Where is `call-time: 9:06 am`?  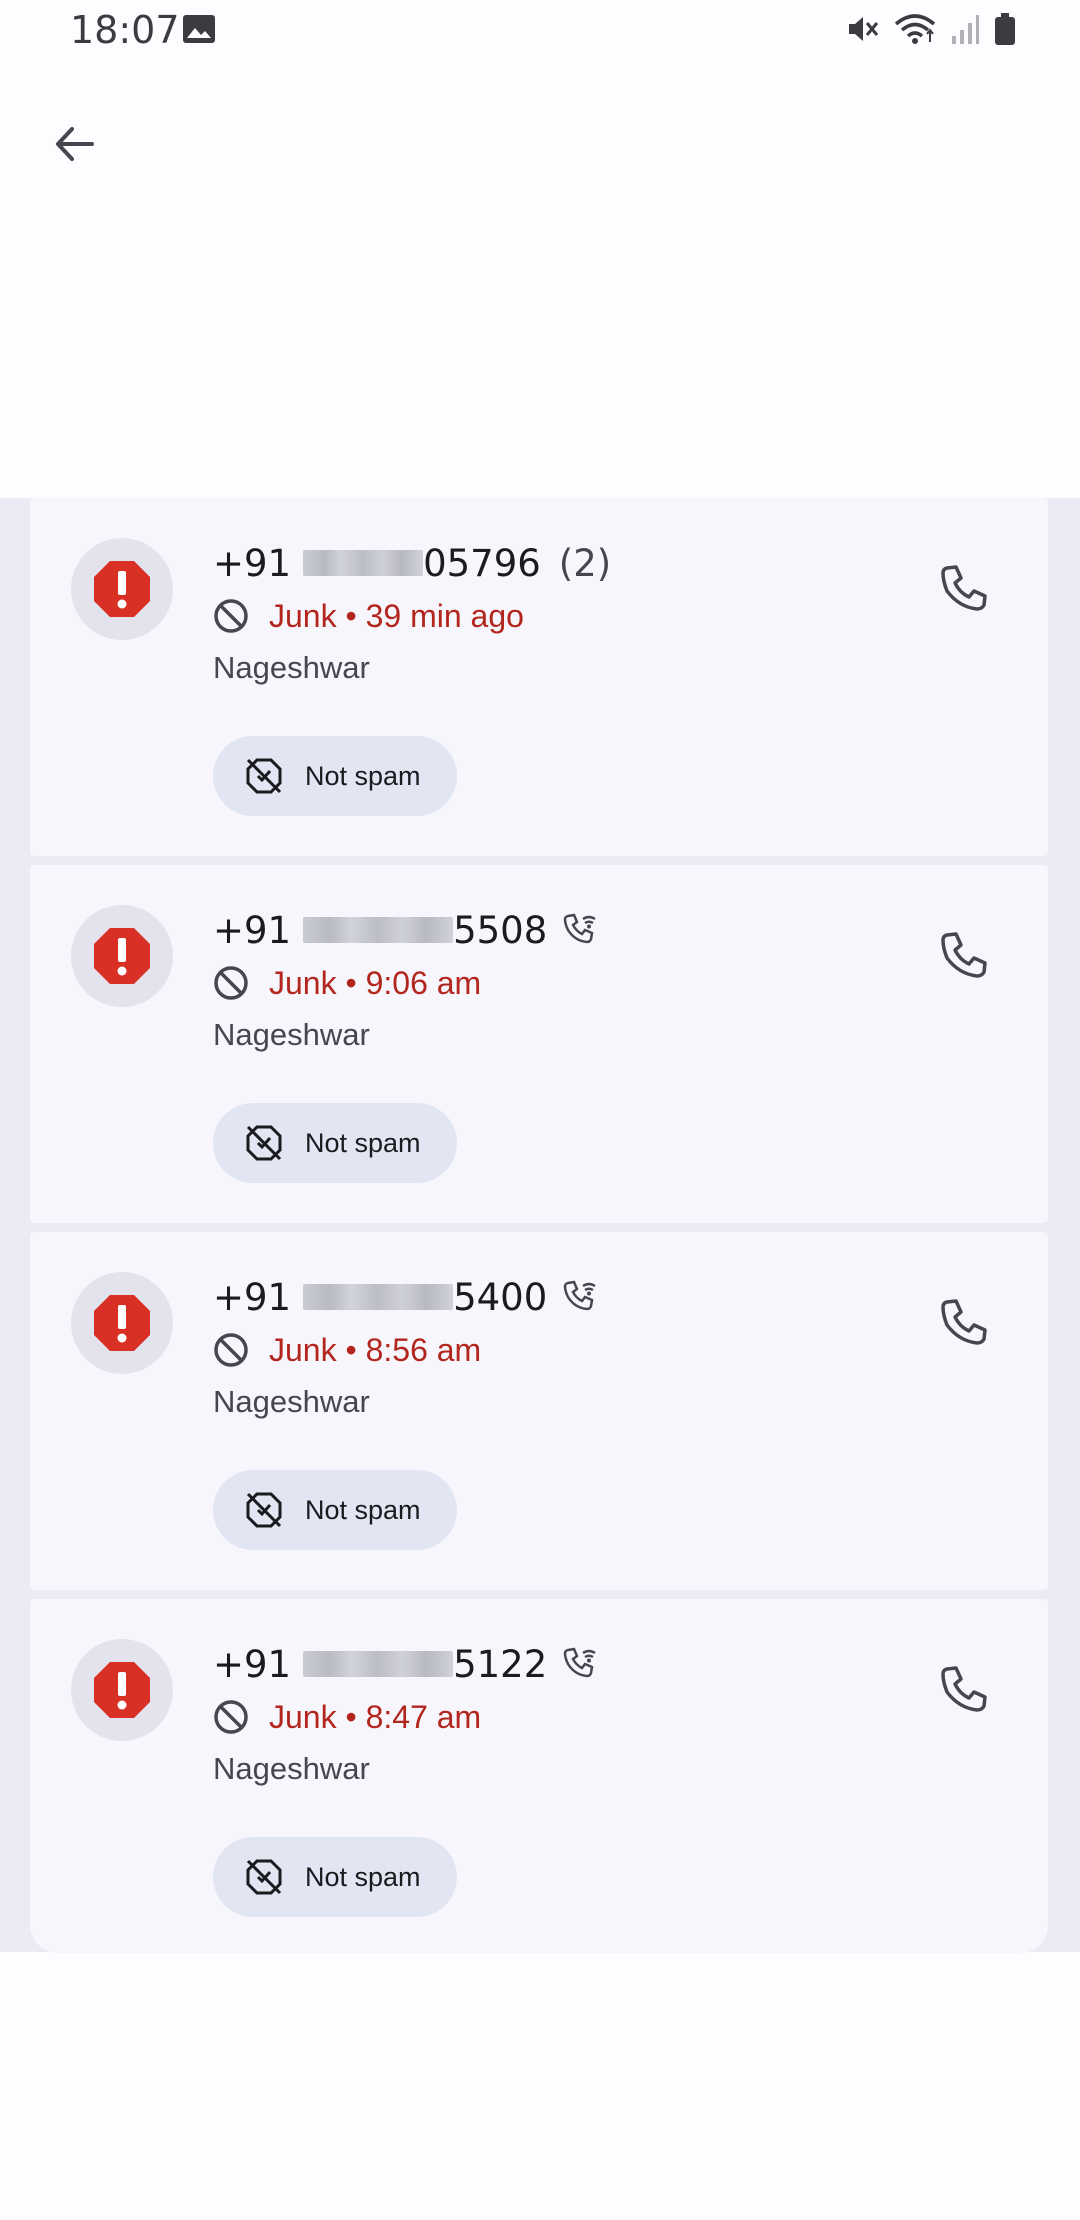 call-time: 9:06 am is located at coordinates (423, 982).